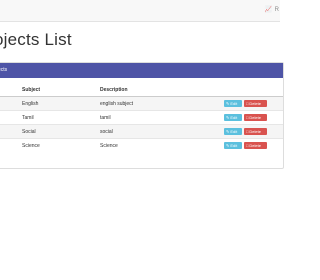 The image size is (320, 280). I want to click on description-cell: english subject, so click(162, 103).